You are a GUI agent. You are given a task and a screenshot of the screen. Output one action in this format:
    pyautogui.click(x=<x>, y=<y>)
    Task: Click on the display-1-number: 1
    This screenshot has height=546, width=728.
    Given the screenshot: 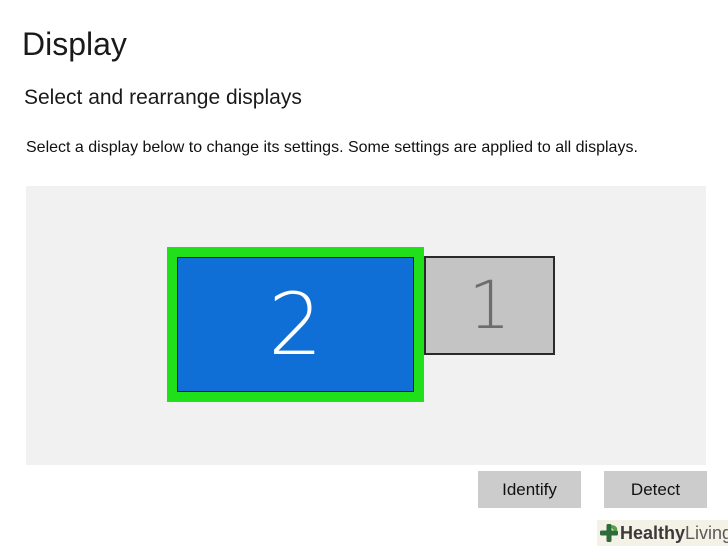 What is the action you would take?
    pyautogui.click(x=489, y=305)
    